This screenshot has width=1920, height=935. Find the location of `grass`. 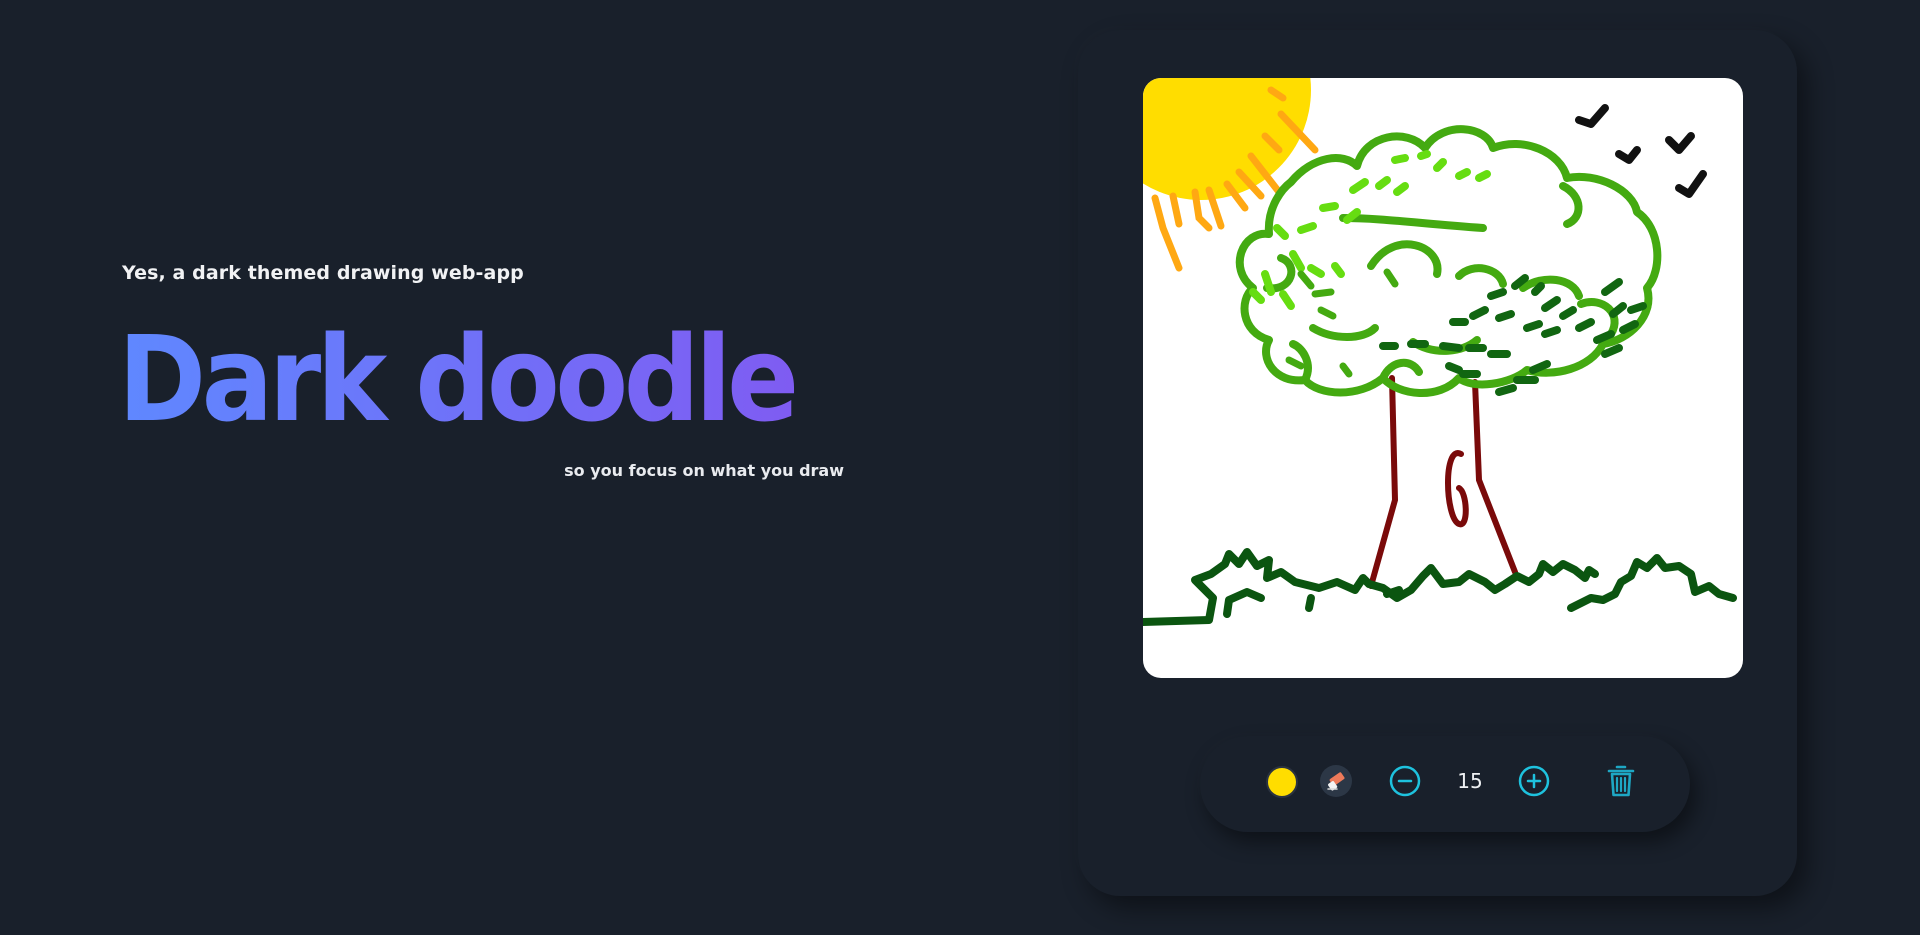

grass is located at coordinates (1440, 587).